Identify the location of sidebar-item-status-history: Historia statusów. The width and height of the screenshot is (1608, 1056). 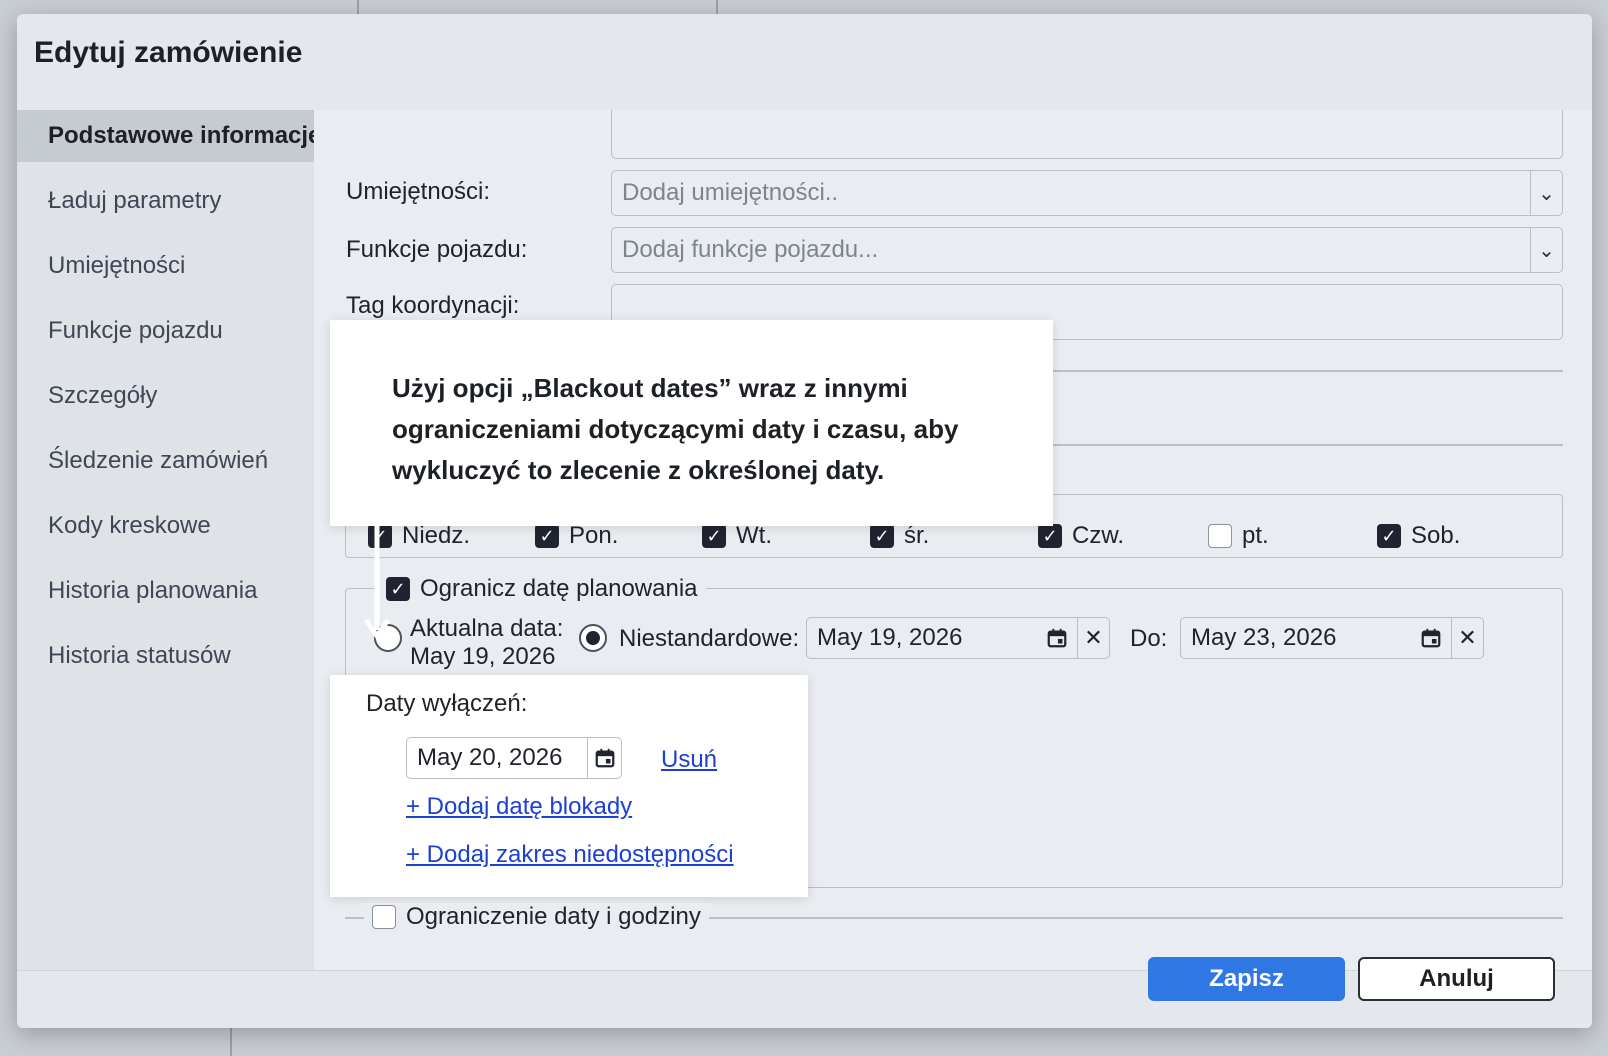
(165, 656).